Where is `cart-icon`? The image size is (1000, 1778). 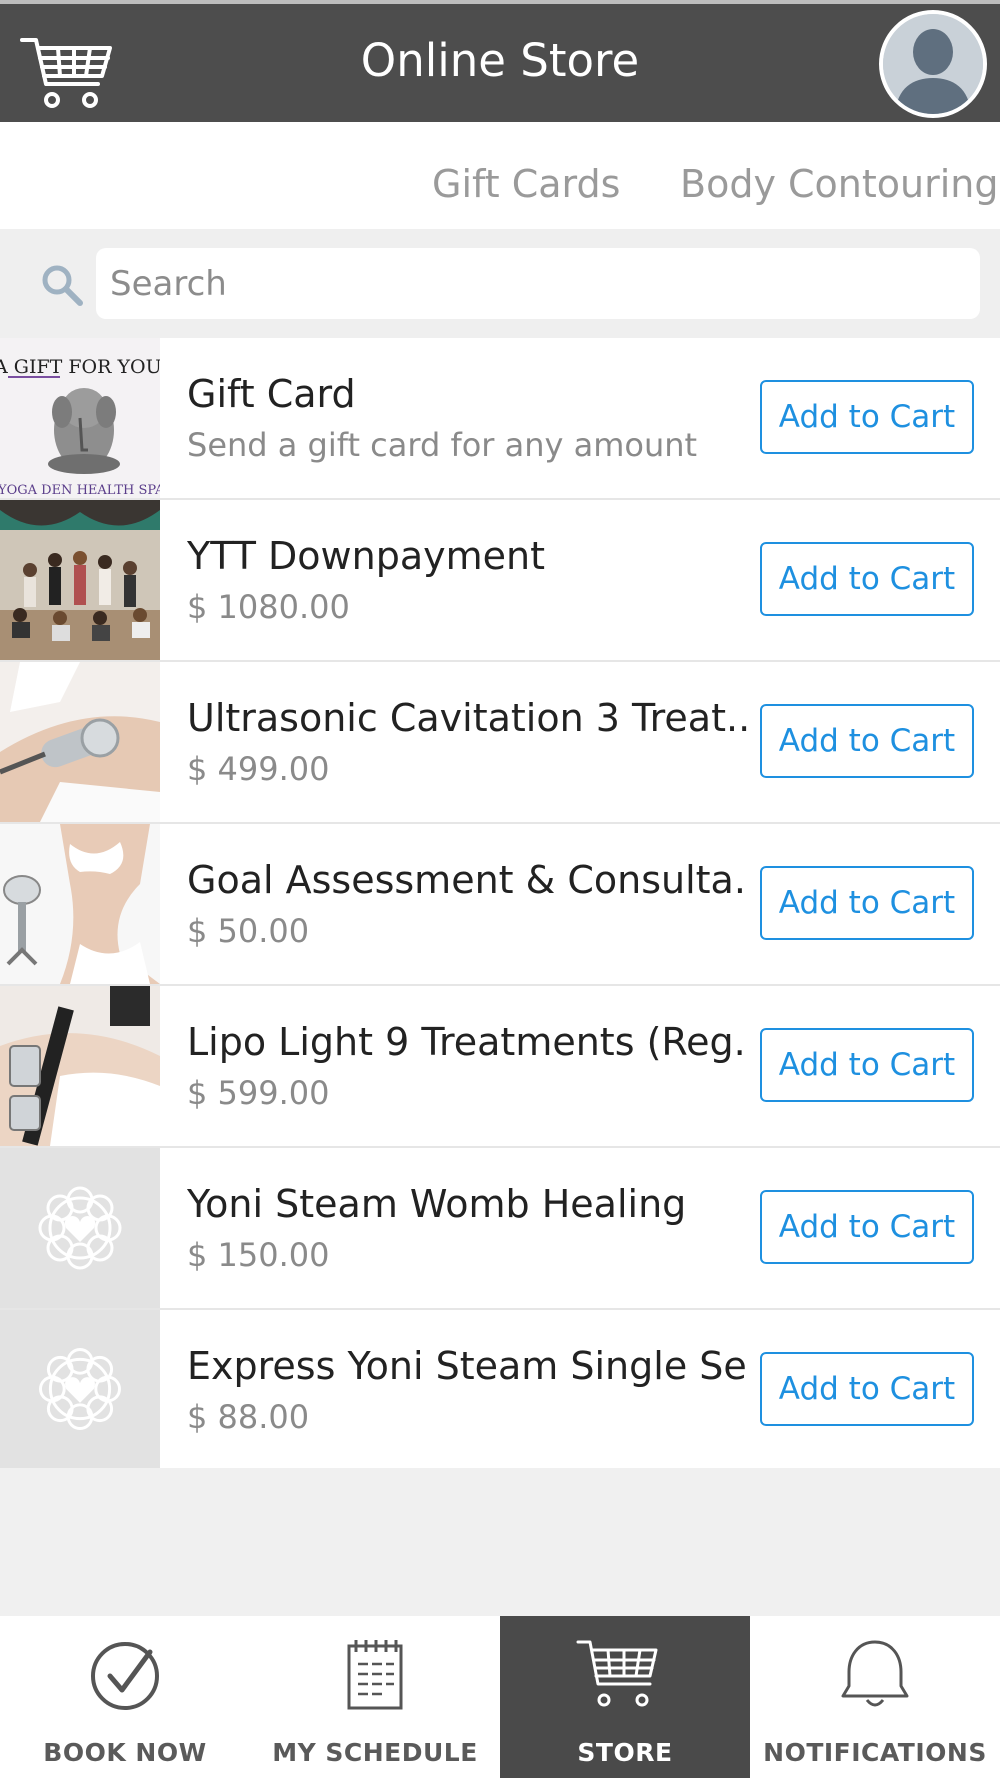 cart-icon is located at coordinates (617, 1673).